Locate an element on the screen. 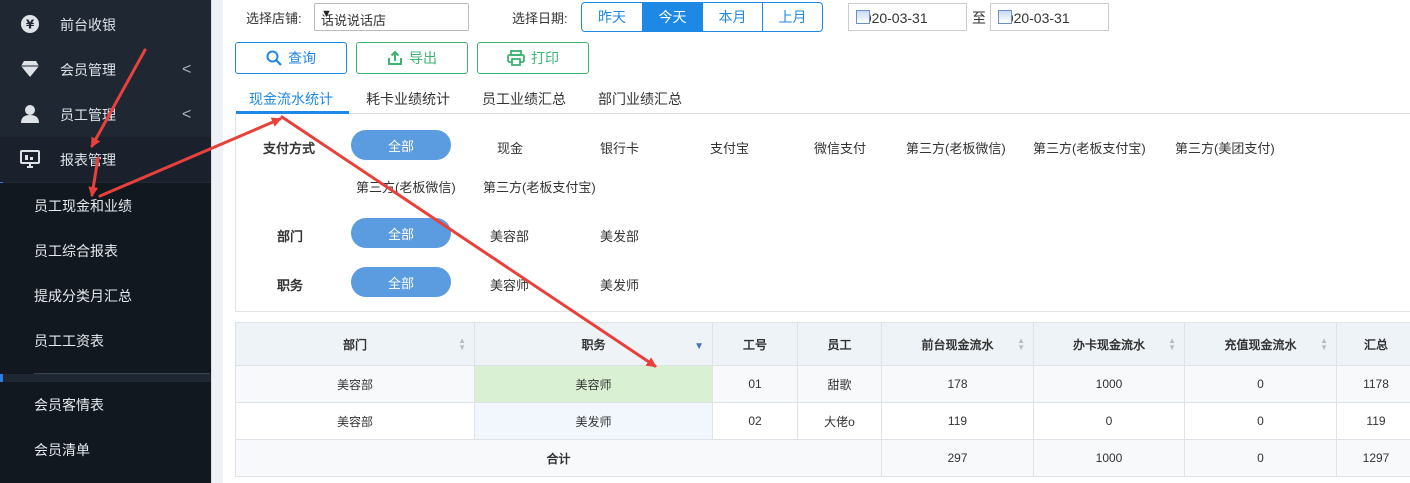 Image resolution: width=1410 pixels, height=483 pixels. table-cell: 甜歌 is located at coordinates (839, 384).